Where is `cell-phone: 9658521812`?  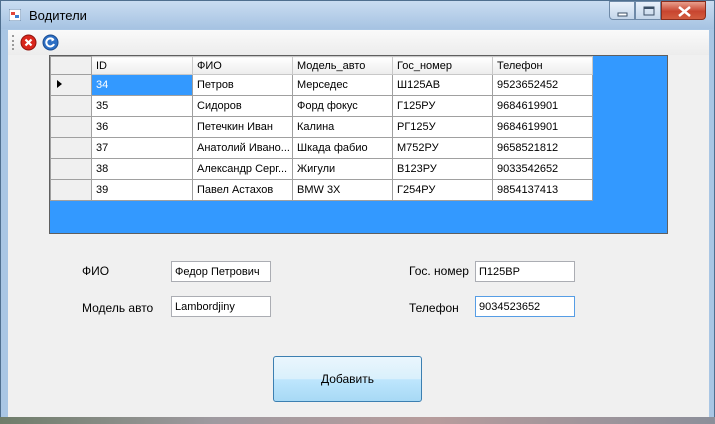
cell-phone: 9658521812 is located at coordinates (542, 148).